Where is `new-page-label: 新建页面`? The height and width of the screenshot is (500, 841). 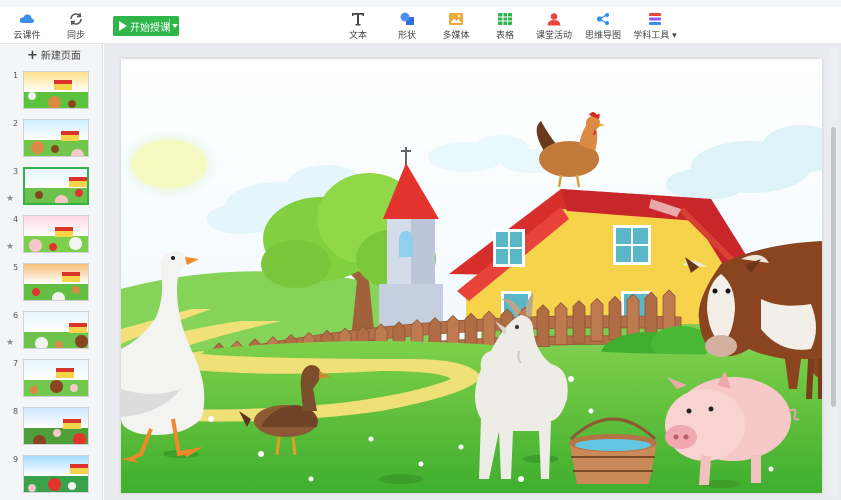
new-page-label: 新建页面 is located at coordinates (60, 56).